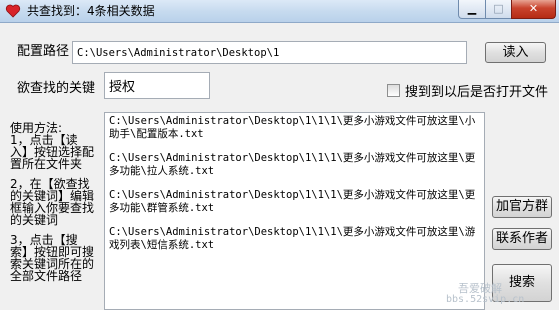 This screenshot has width=559, height=310. I want to click on heart-icon, so click(13, 11).